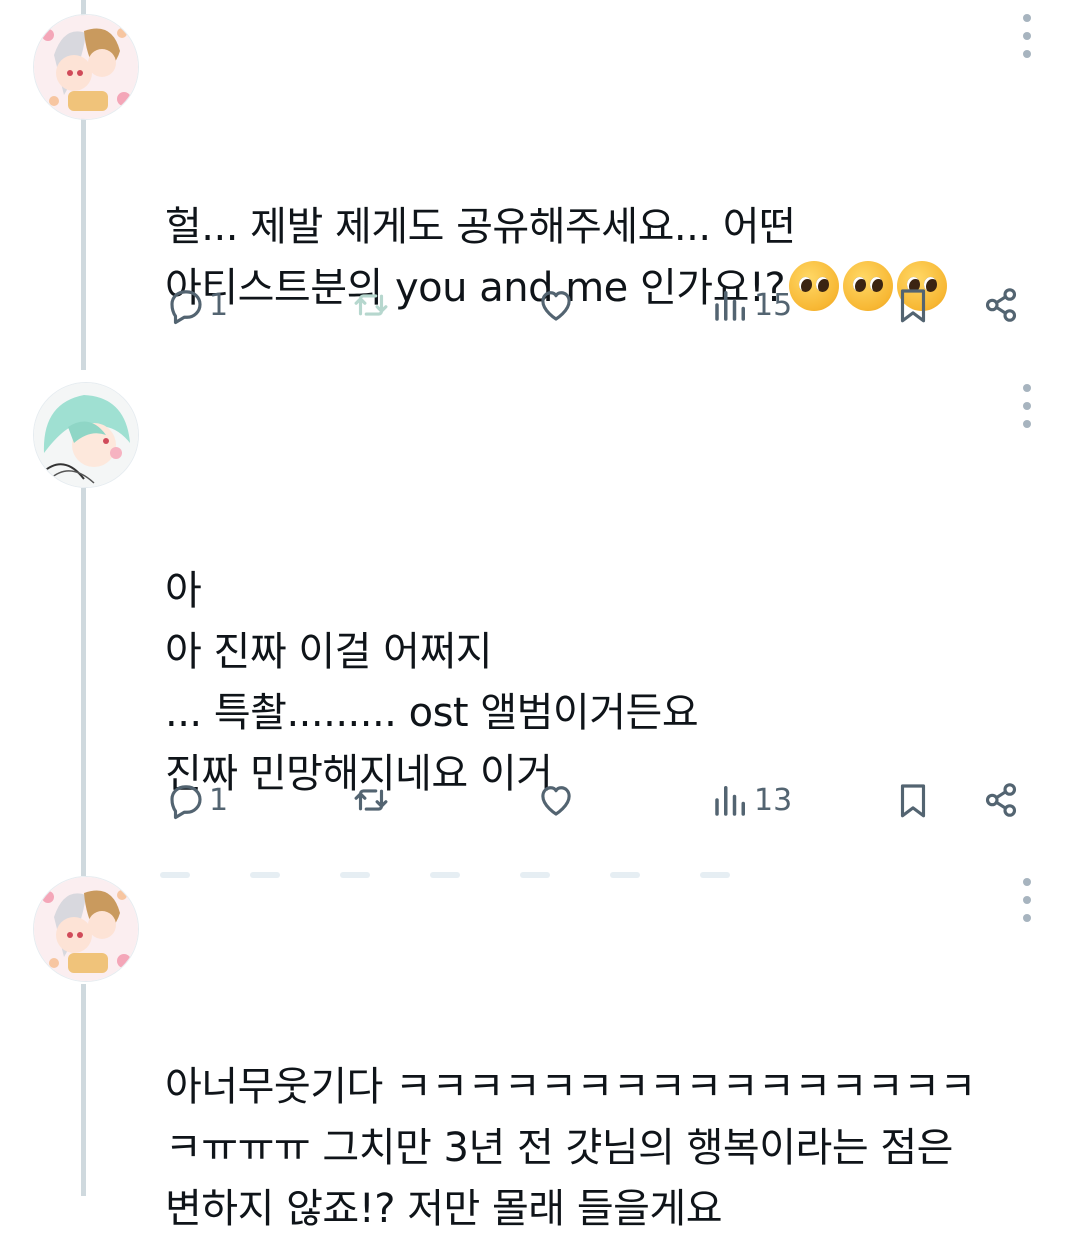  Describe the element at coordinates (751, 800) in the screenshot. I see `views-button: 13` at that location.